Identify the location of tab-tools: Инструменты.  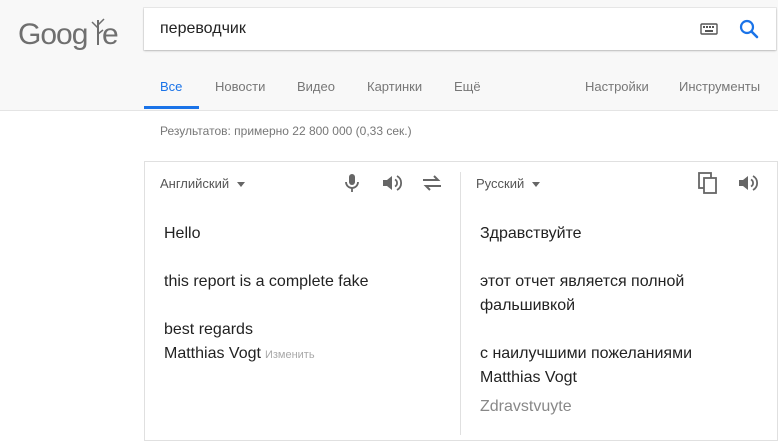
(719, 86).